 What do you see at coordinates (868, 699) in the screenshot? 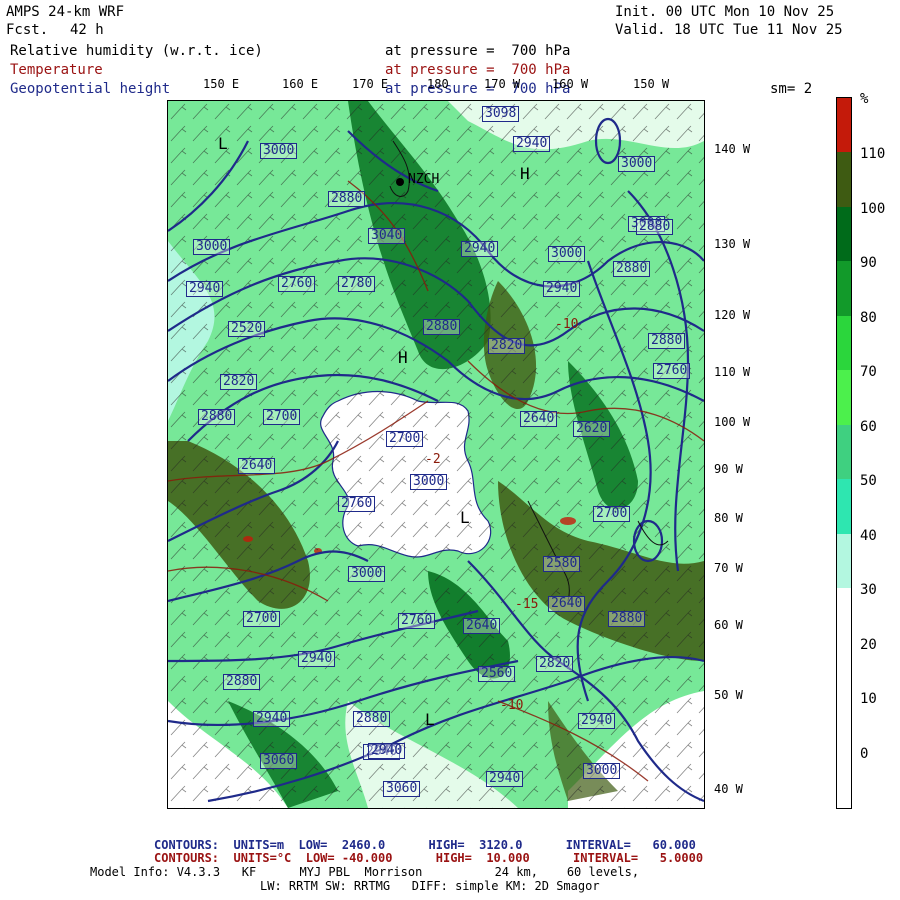
I see `colorbar-tick: 10` at bounding box center [868, 699].